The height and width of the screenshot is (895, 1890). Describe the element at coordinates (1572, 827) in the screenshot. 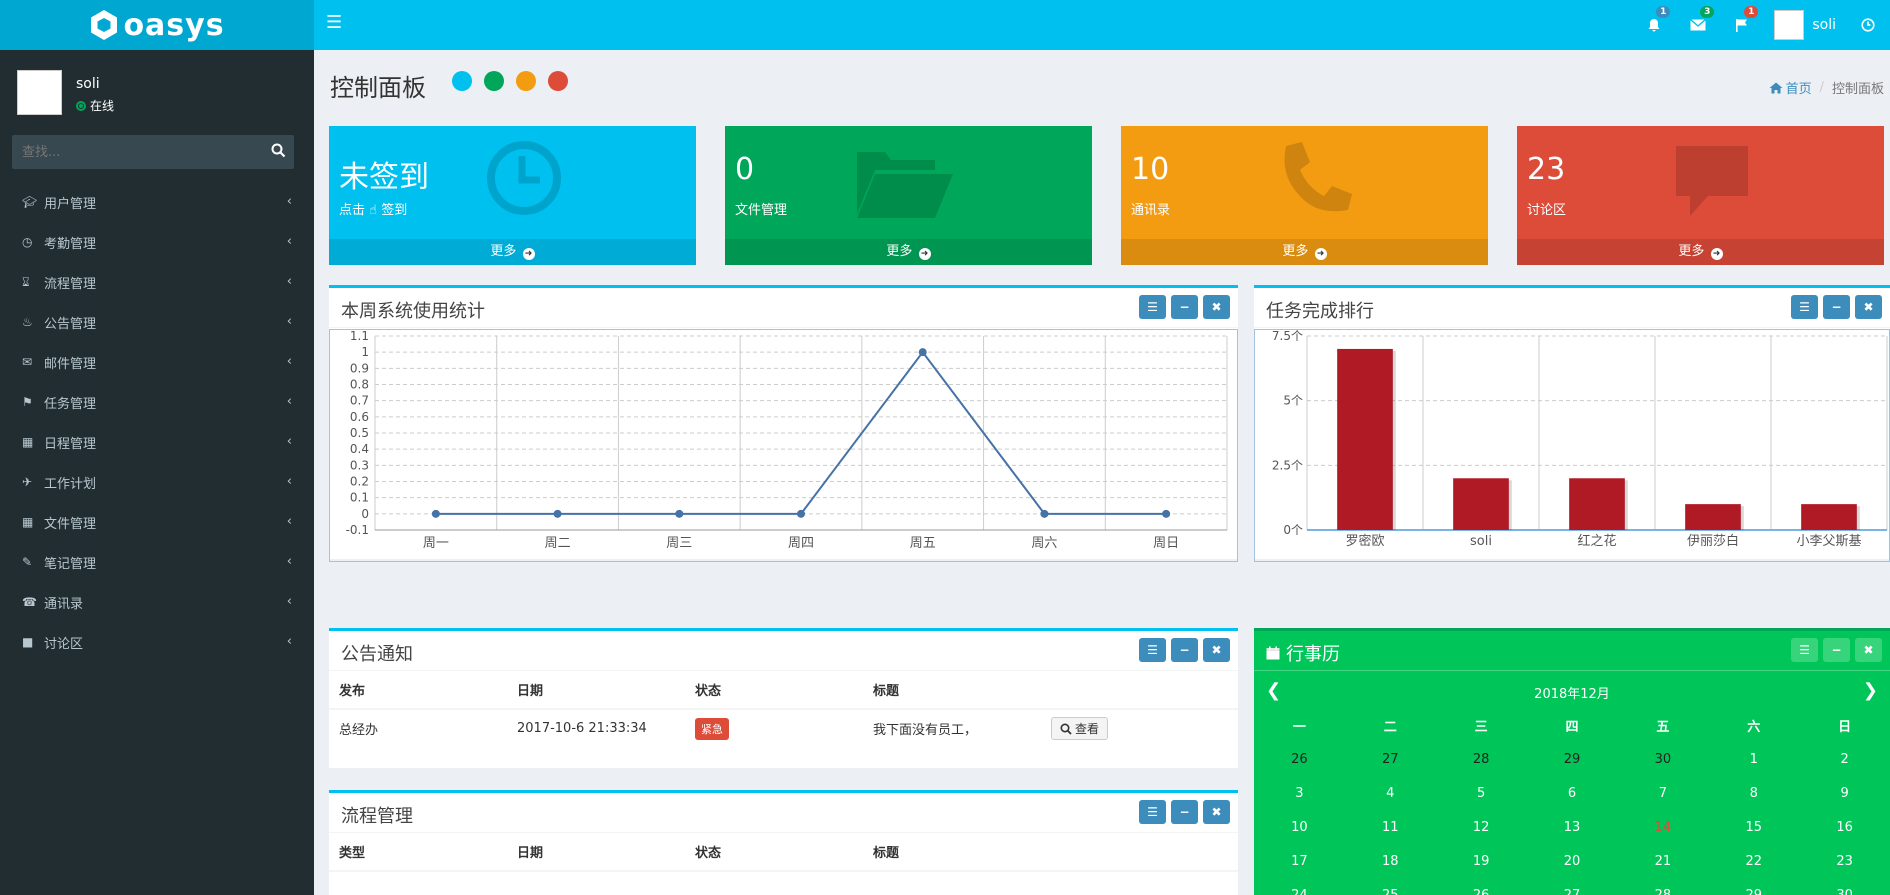

I see `calendar-day: 13` at that location.